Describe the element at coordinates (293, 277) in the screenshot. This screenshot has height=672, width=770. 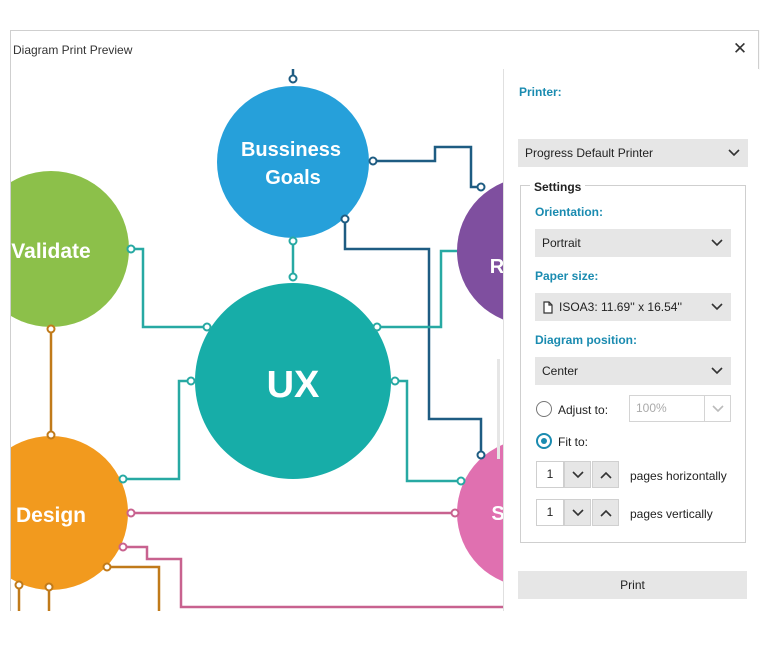
I see `port-ux-top` at that location.